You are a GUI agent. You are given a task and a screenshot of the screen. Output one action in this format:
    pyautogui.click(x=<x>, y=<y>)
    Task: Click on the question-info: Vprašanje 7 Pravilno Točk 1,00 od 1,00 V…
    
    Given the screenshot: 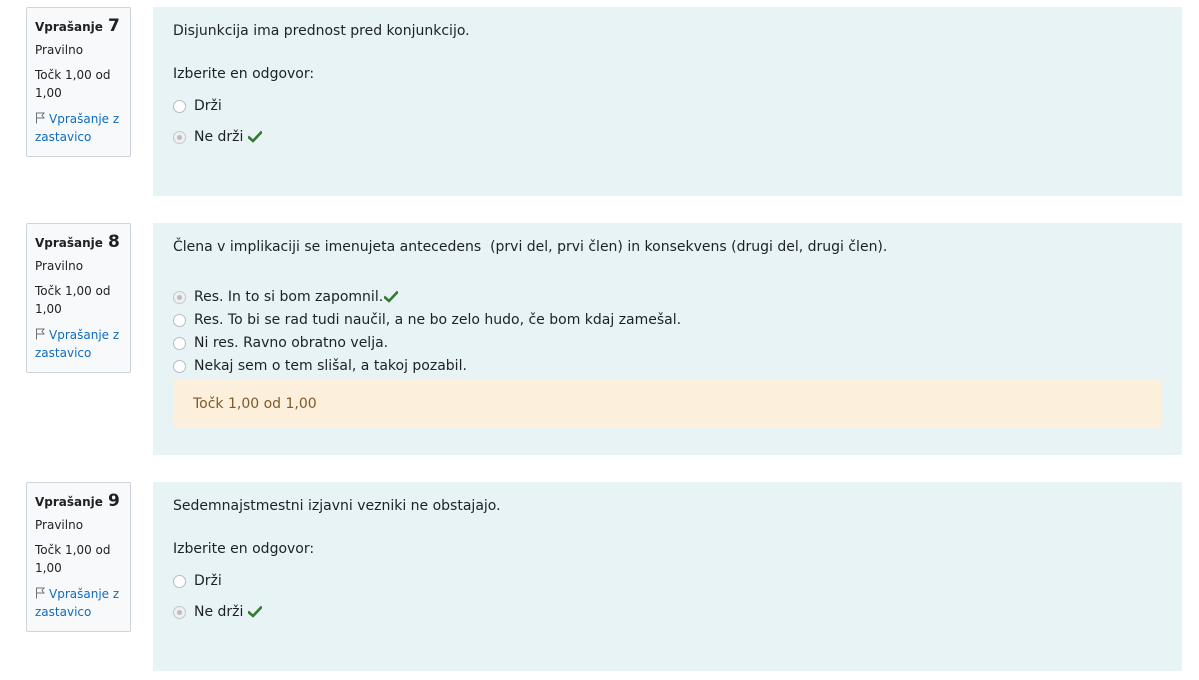 What is the action you would take?
    pyautogui.click(x=78, y=82)
    